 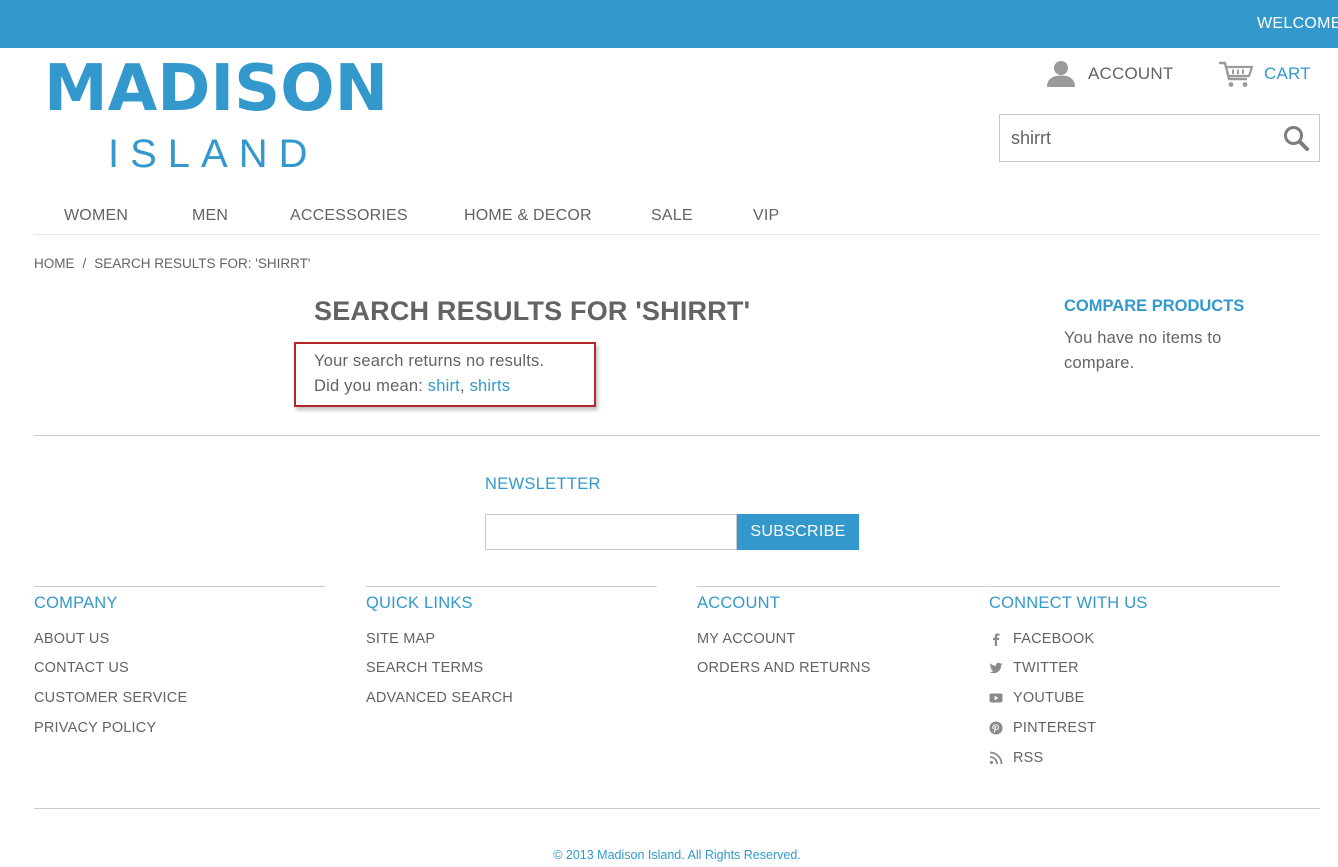 I want to click on footer-link-site-map: SITE MAP, so click(x=400, y=639).